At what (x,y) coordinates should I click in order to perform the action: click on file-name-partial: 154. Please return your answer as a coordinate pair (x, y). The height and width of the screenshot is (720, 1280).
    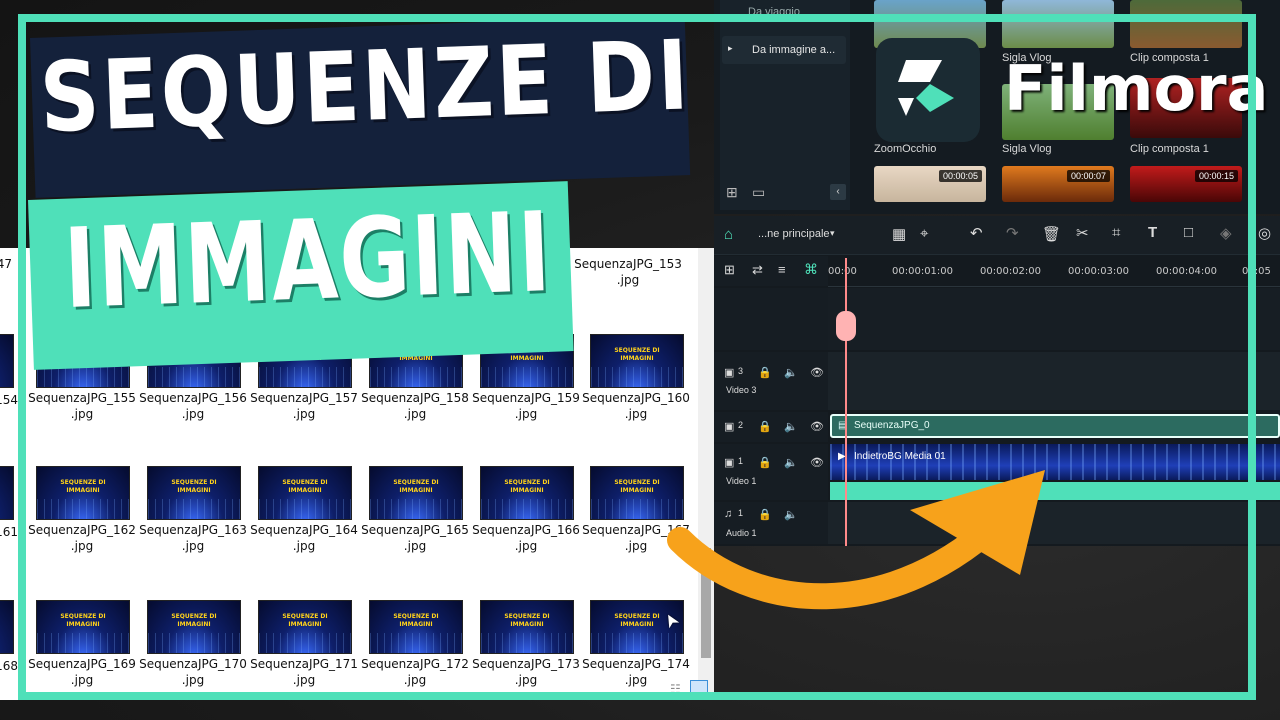
    Looking at the image, I should click on (9, 400).